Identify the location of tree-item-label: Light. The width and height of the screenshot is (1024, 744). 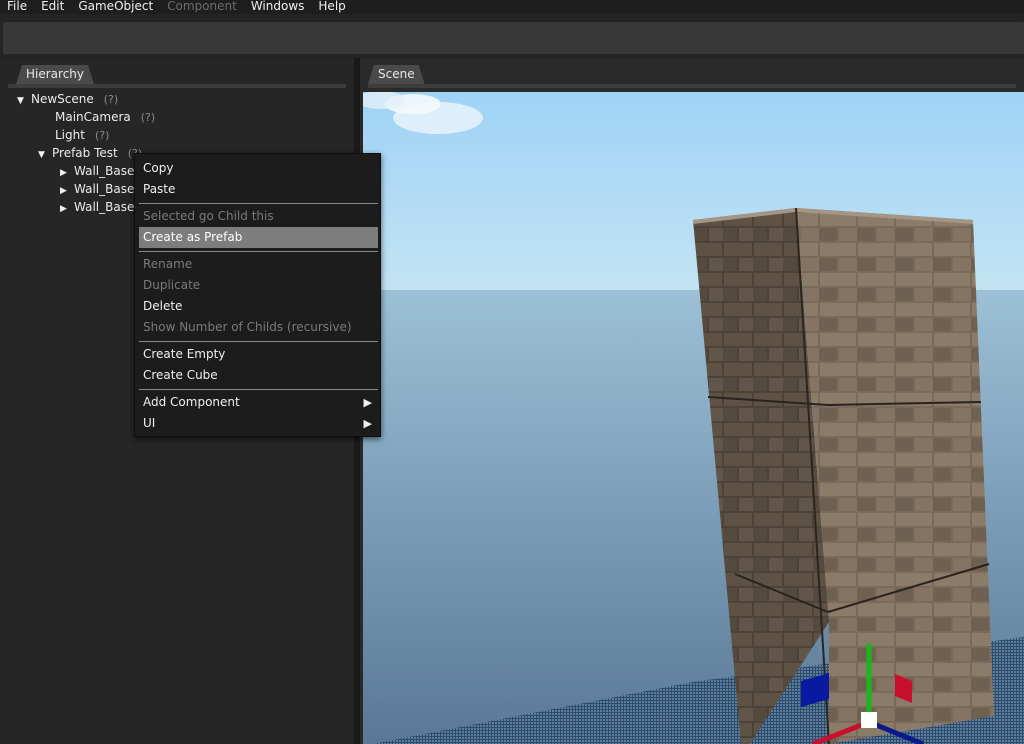
(70, 135).